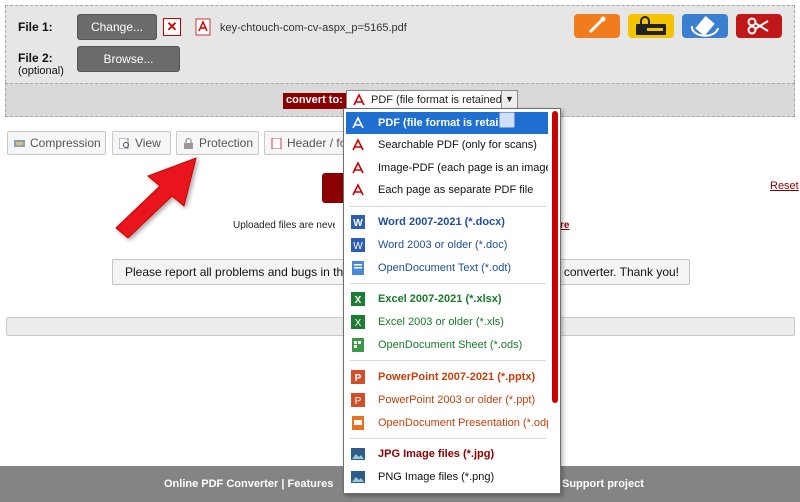 This screenshot has height=502, width=800. Describe the element at coordinates (315, 143) in the screenshot. I see `tab-header-label: Header / fo` at that location.